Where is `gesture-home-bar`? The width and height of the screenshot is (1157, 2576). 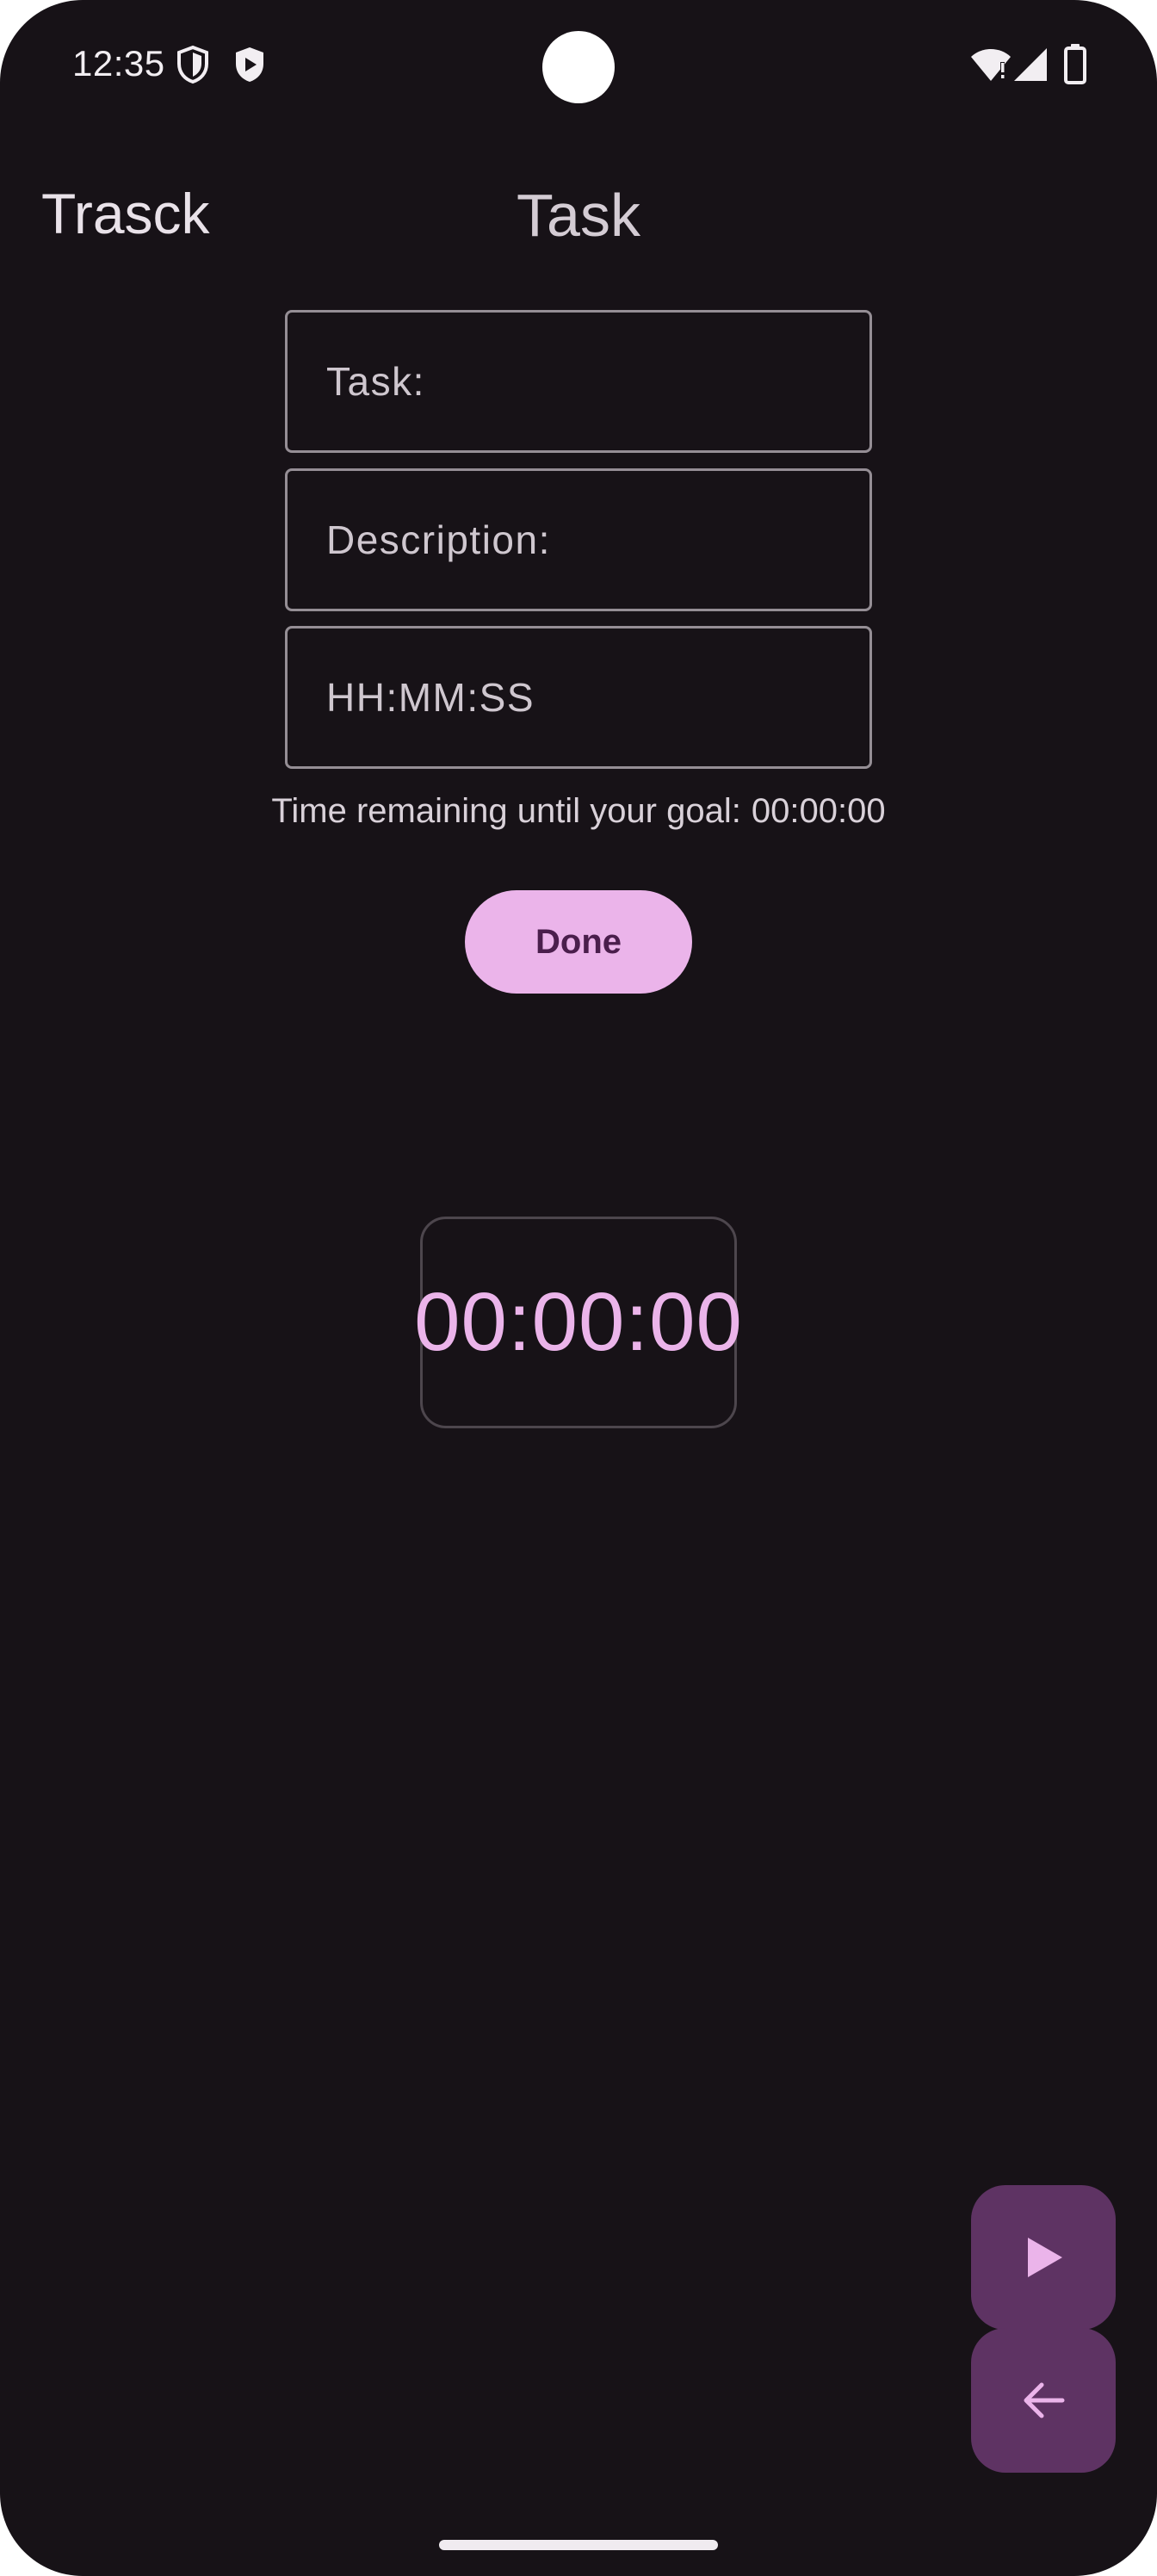
gesture-home-bar is located at coordinates (579, 2545).